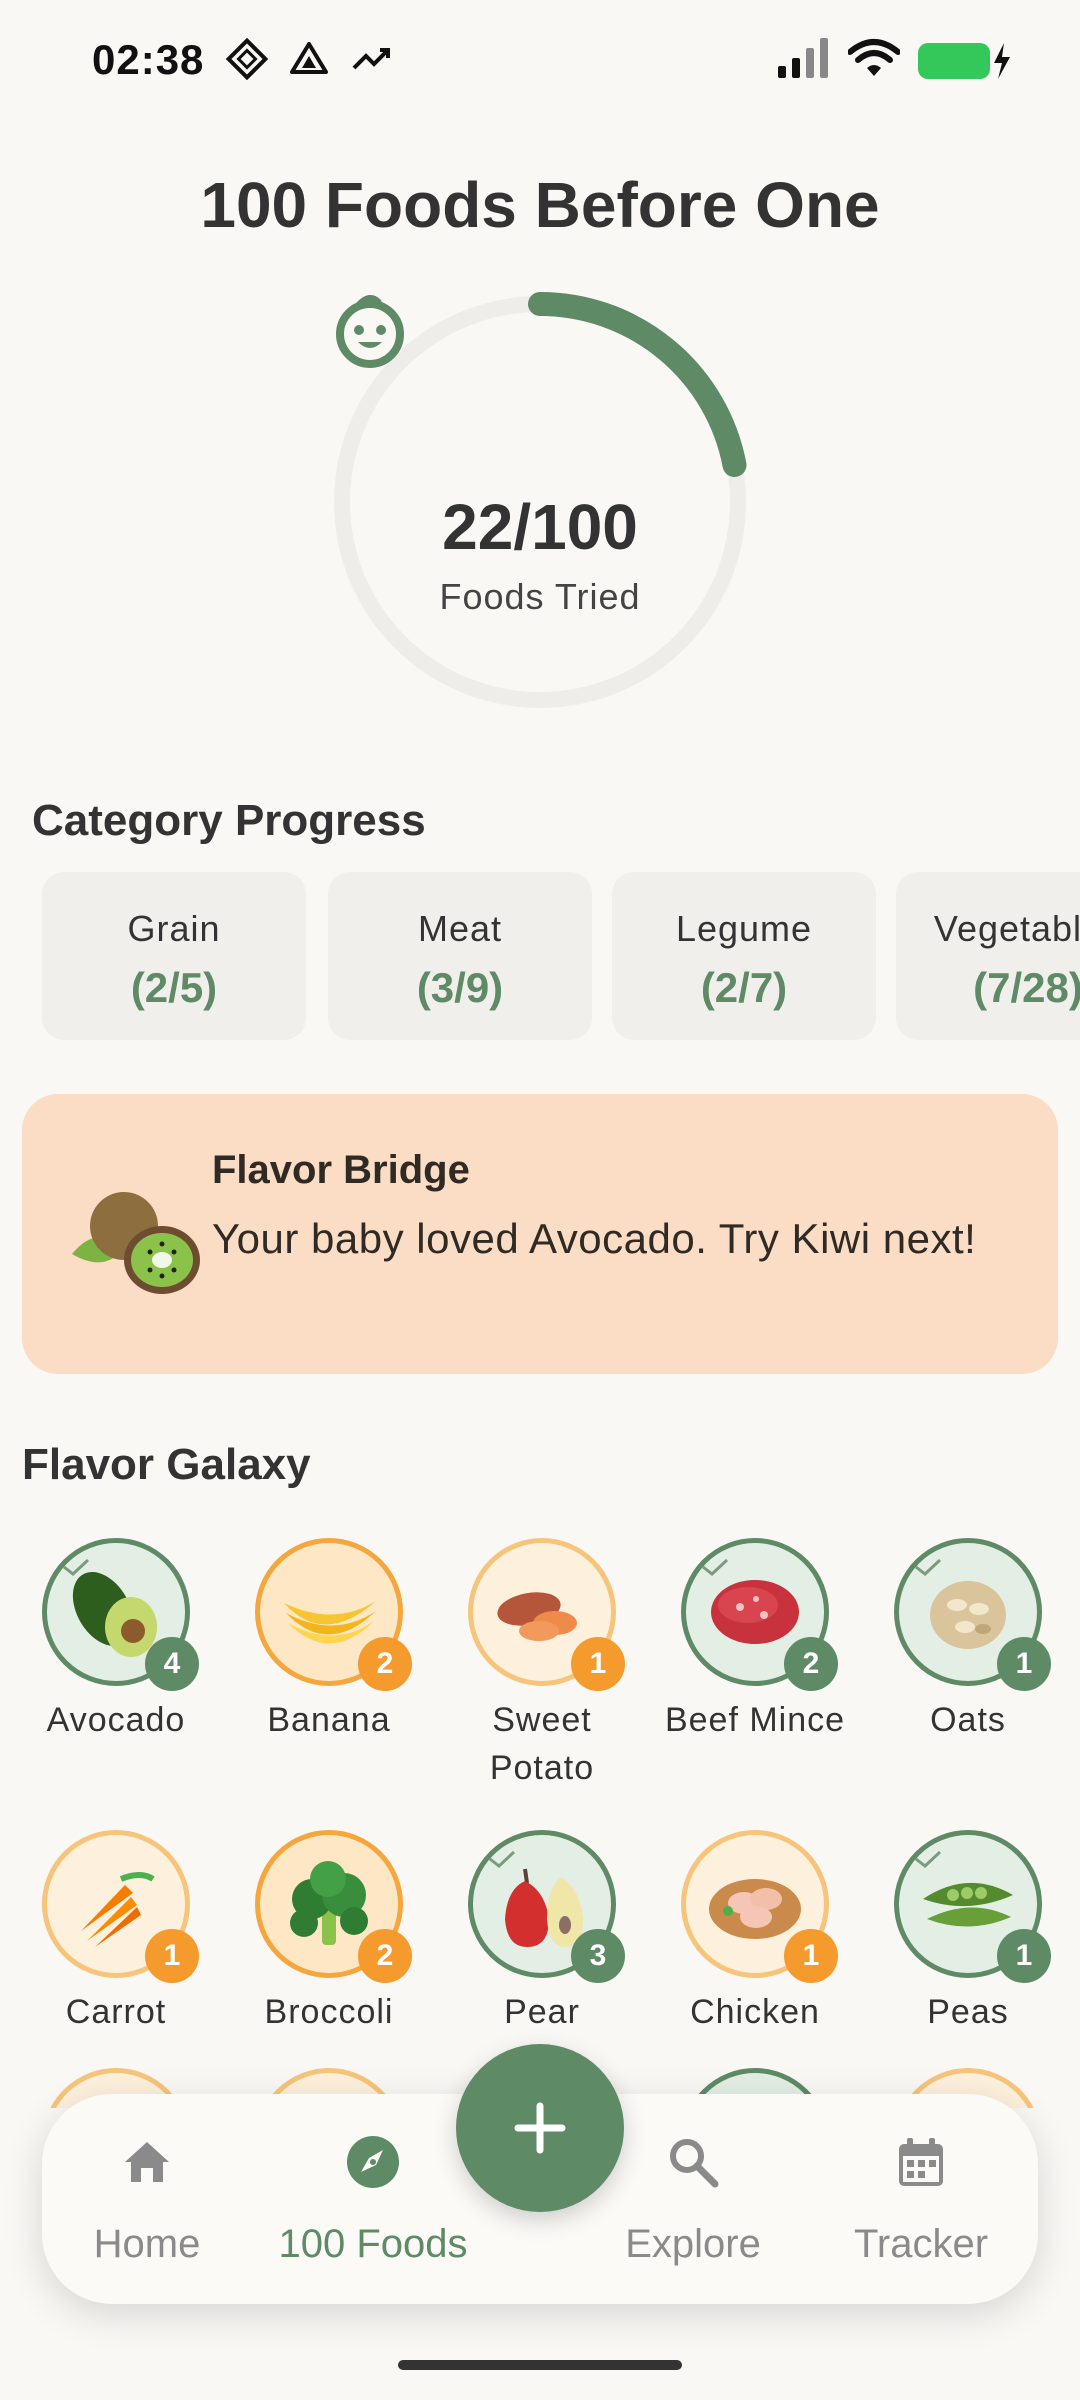  I want to click on category-name: Vegetables, so click(1006, 928).